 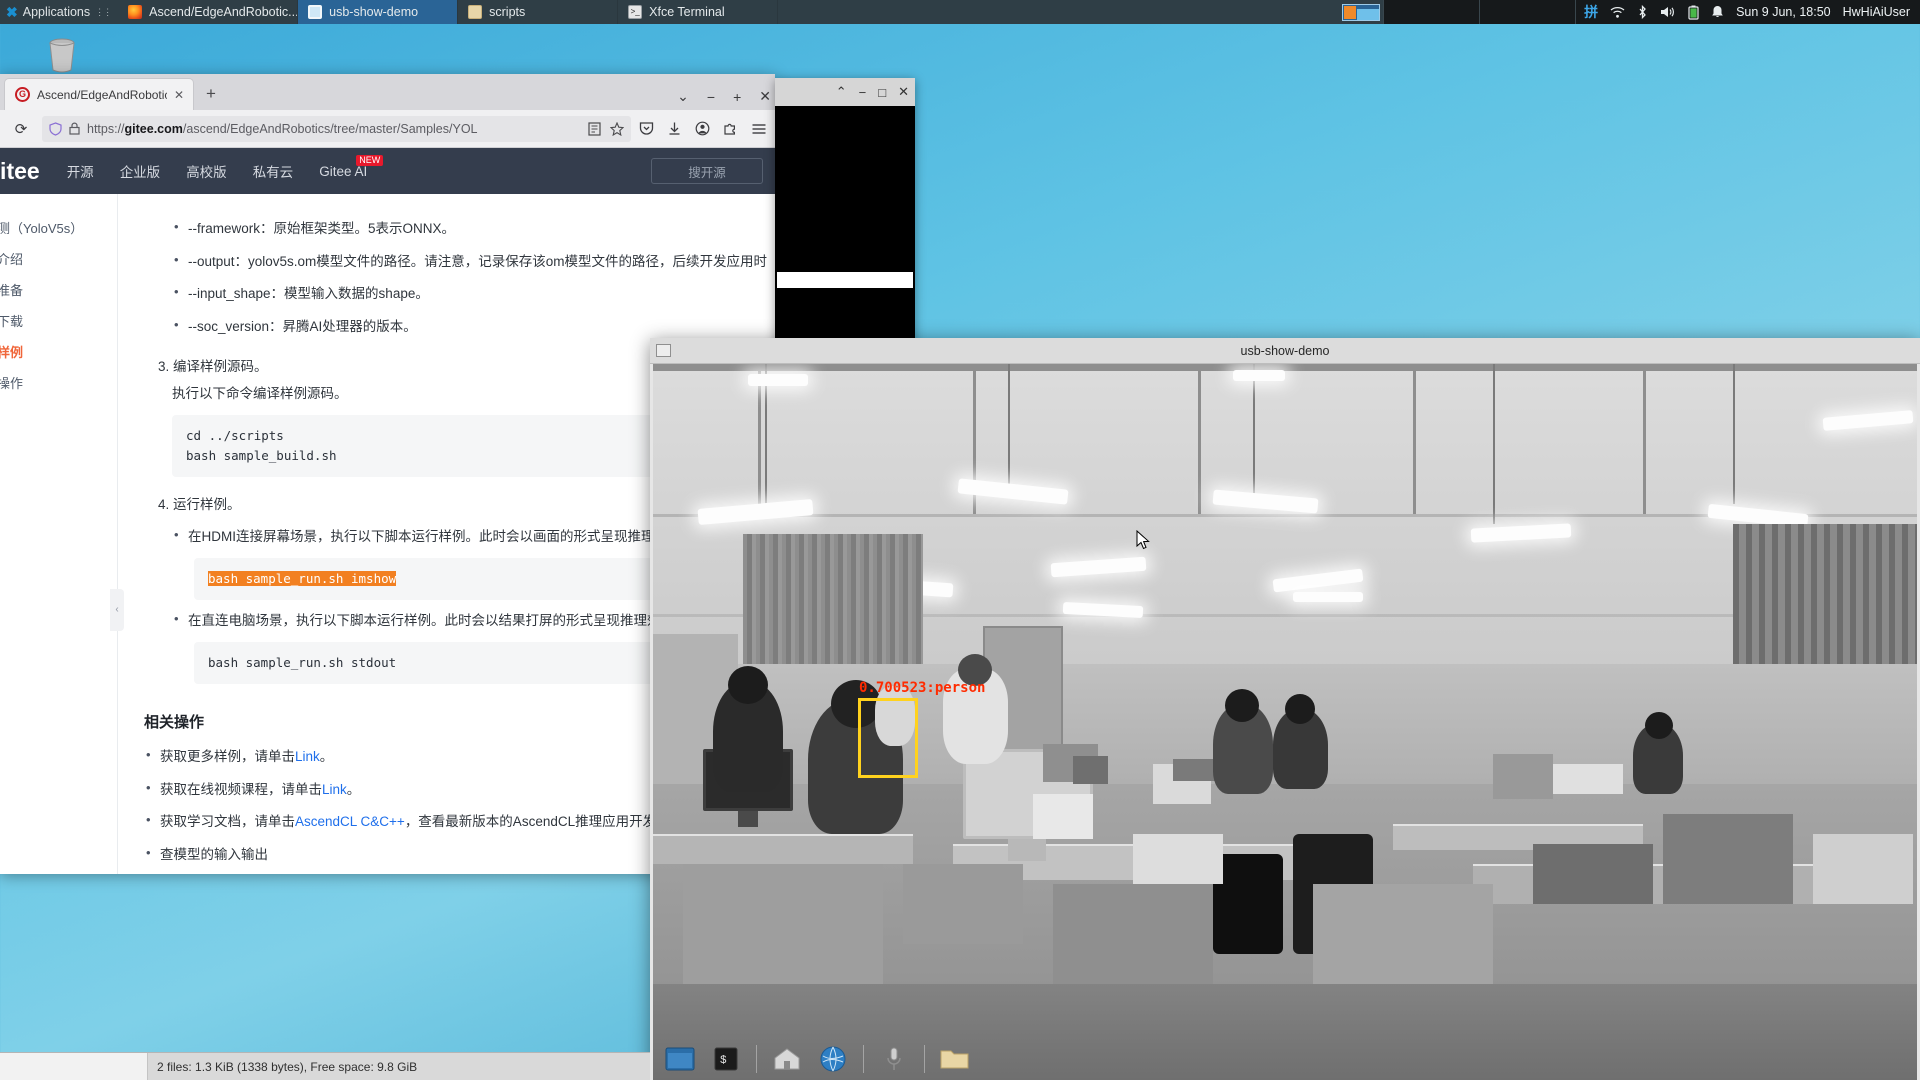 I want to click on volume-icon, so click(x=1668, y=12).